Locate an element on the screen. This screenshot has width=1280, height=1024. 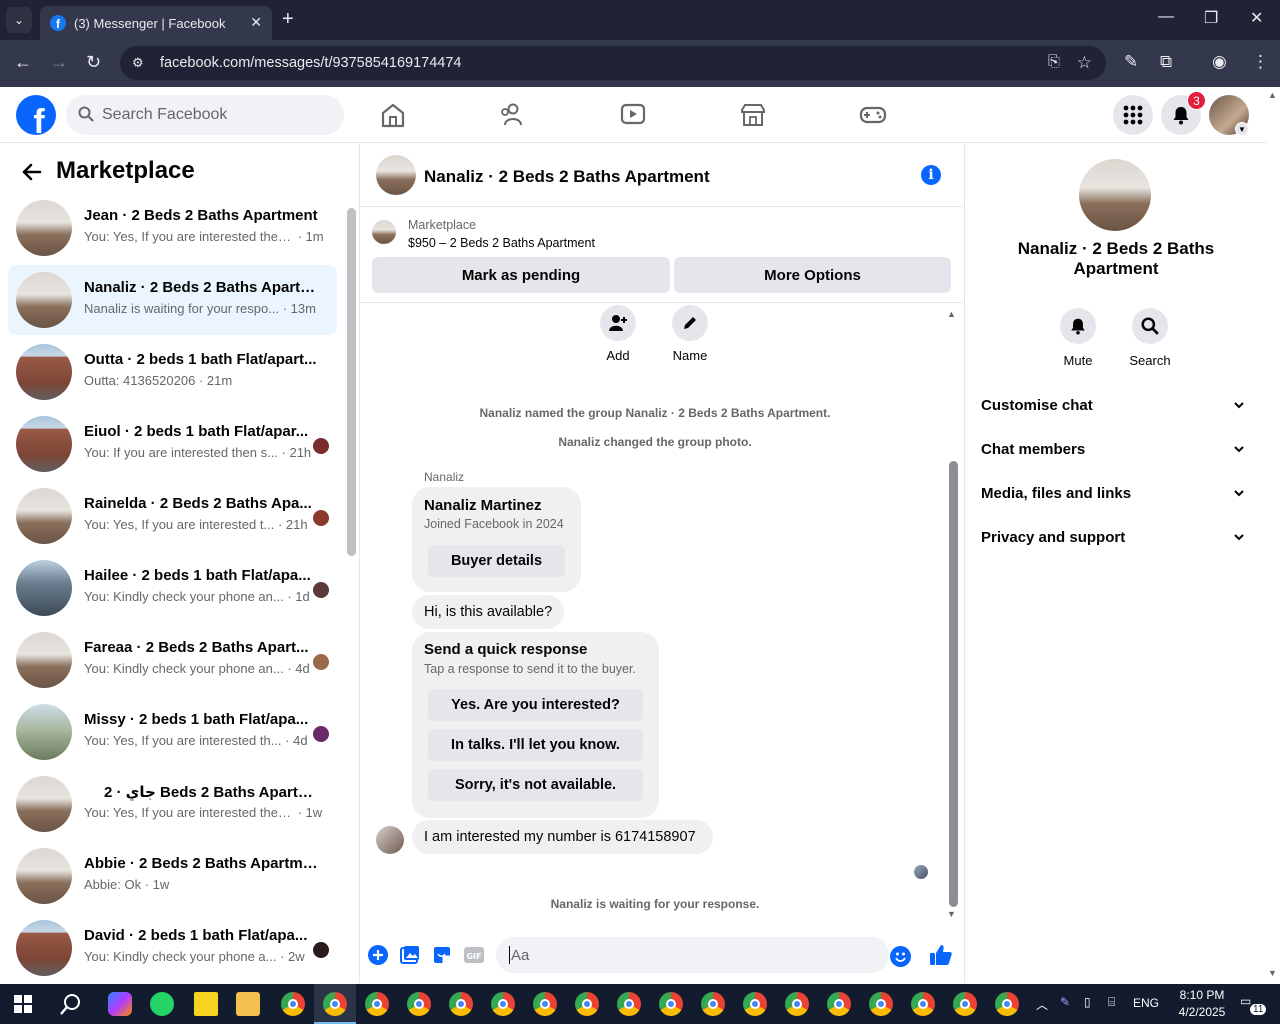
facebook-search-input: Search Facebook is located at coordinates (205, 115).